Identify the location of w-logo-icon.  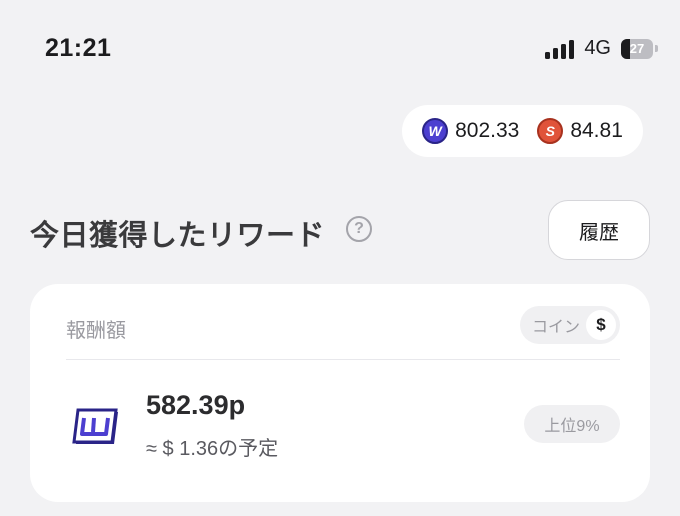
(95, 426).